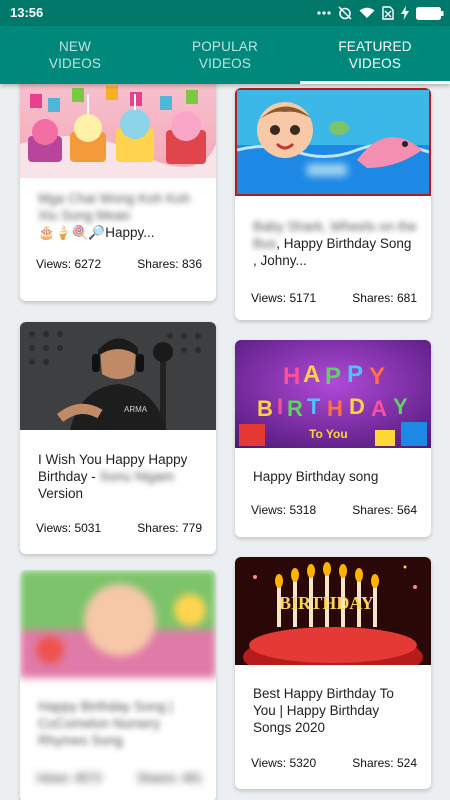 This screenshot has width=450, height=800. Describe the element at coordinates (334, 763) in the screenshot. I see `video-stats: Views: 5320 Shares: 524` at that location.